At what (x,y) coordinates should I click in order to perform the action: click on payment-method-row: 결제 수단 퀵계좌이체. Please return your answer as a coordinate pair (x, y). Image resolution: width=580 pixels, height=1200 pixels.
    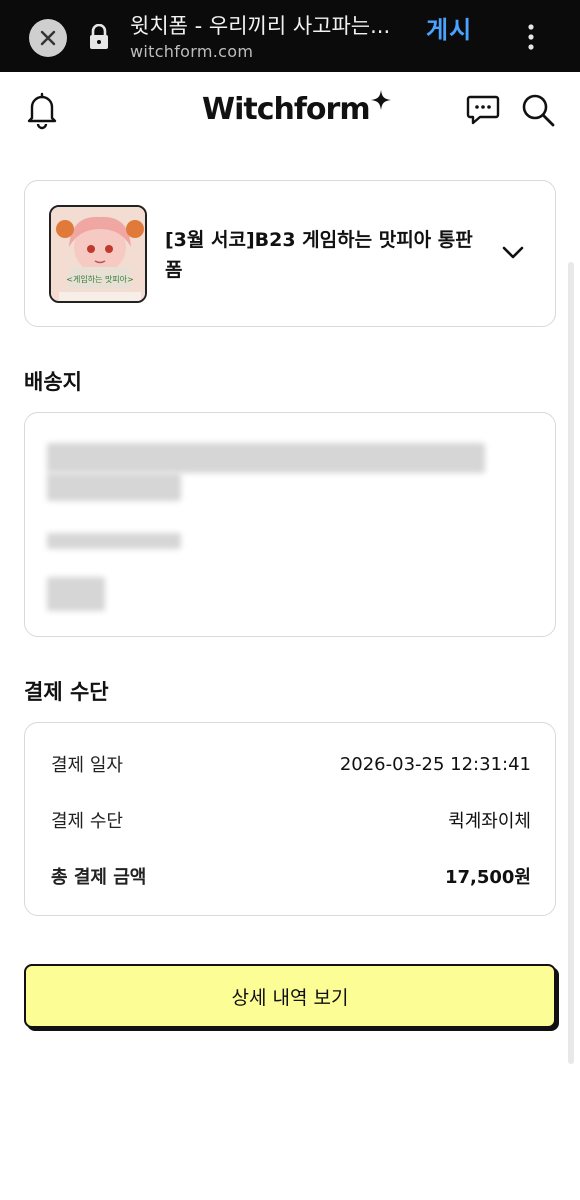
    Looking at the image, I should click on (291, 820).